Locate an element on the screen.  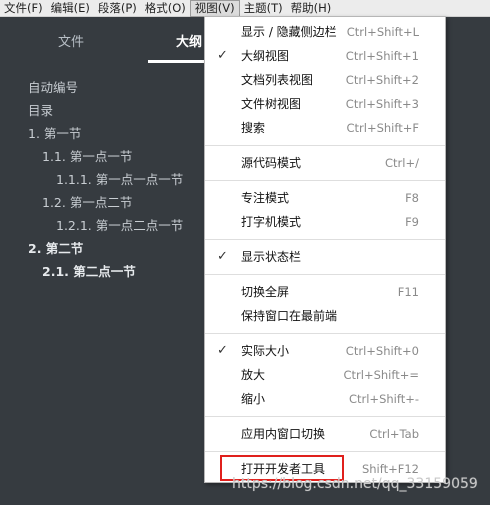
menu-item-label: 实际大小 is located at coordinates (265, 351).